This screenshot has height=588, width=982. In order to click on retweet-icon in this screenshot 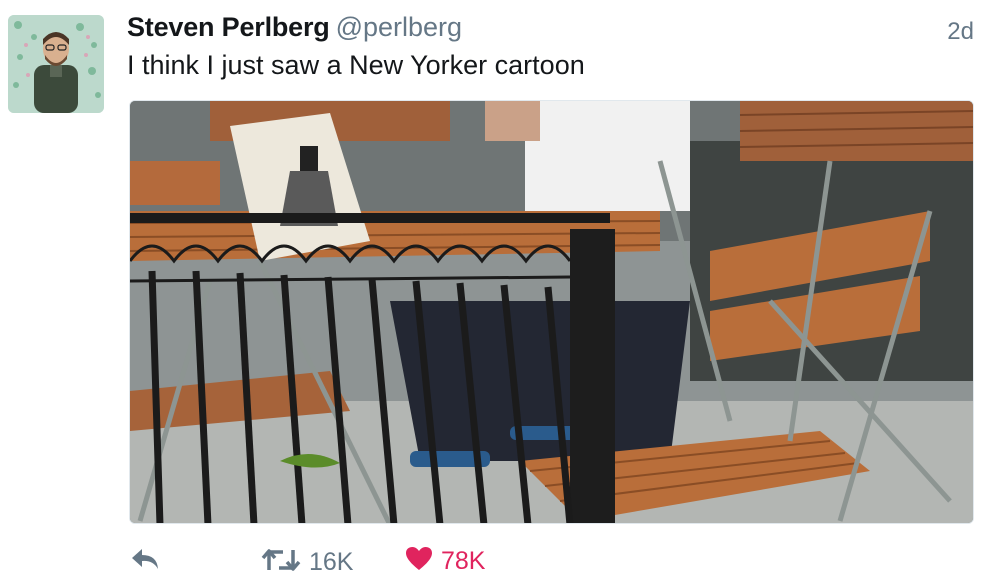, I will do `click(281, 562)`.